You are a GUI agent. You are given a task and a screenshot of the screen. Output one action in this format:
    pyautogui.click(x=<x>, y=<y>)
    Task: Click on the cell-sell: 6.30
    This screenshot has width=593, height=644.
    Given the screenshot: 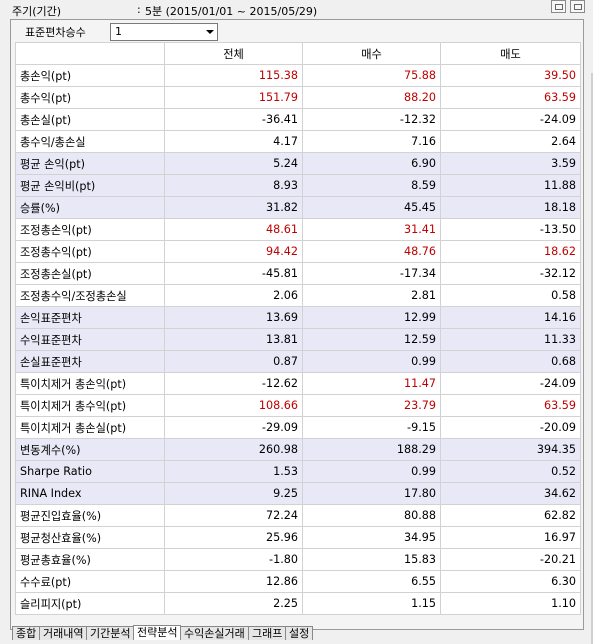 What is the action you would take?
    pyautogui.click(x=510, y=581)
    